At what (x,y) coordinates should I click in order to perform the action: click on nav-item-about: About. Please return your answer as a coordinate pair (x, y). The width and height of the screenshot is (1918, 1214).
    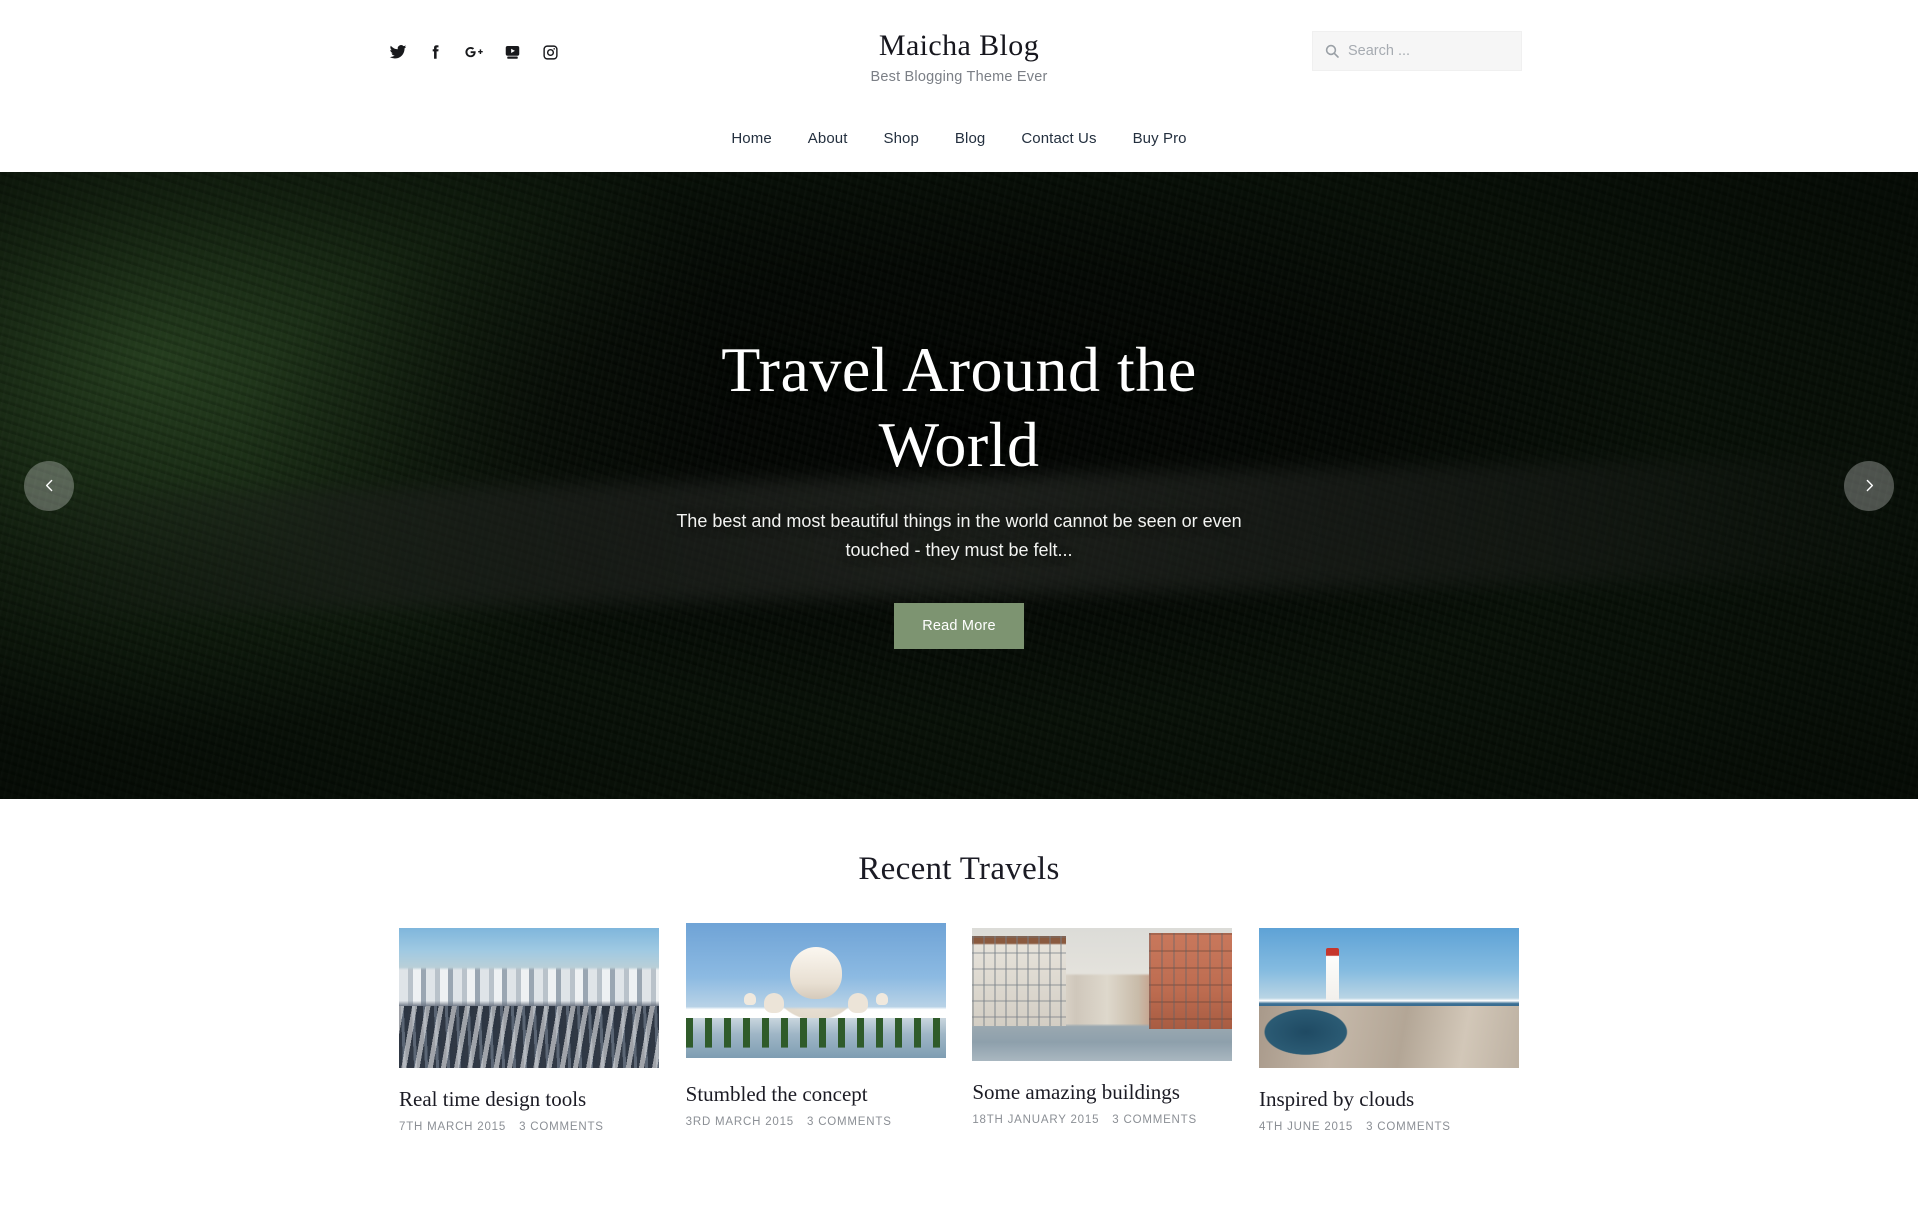
    Looking at the image, I should click on (828, 138).